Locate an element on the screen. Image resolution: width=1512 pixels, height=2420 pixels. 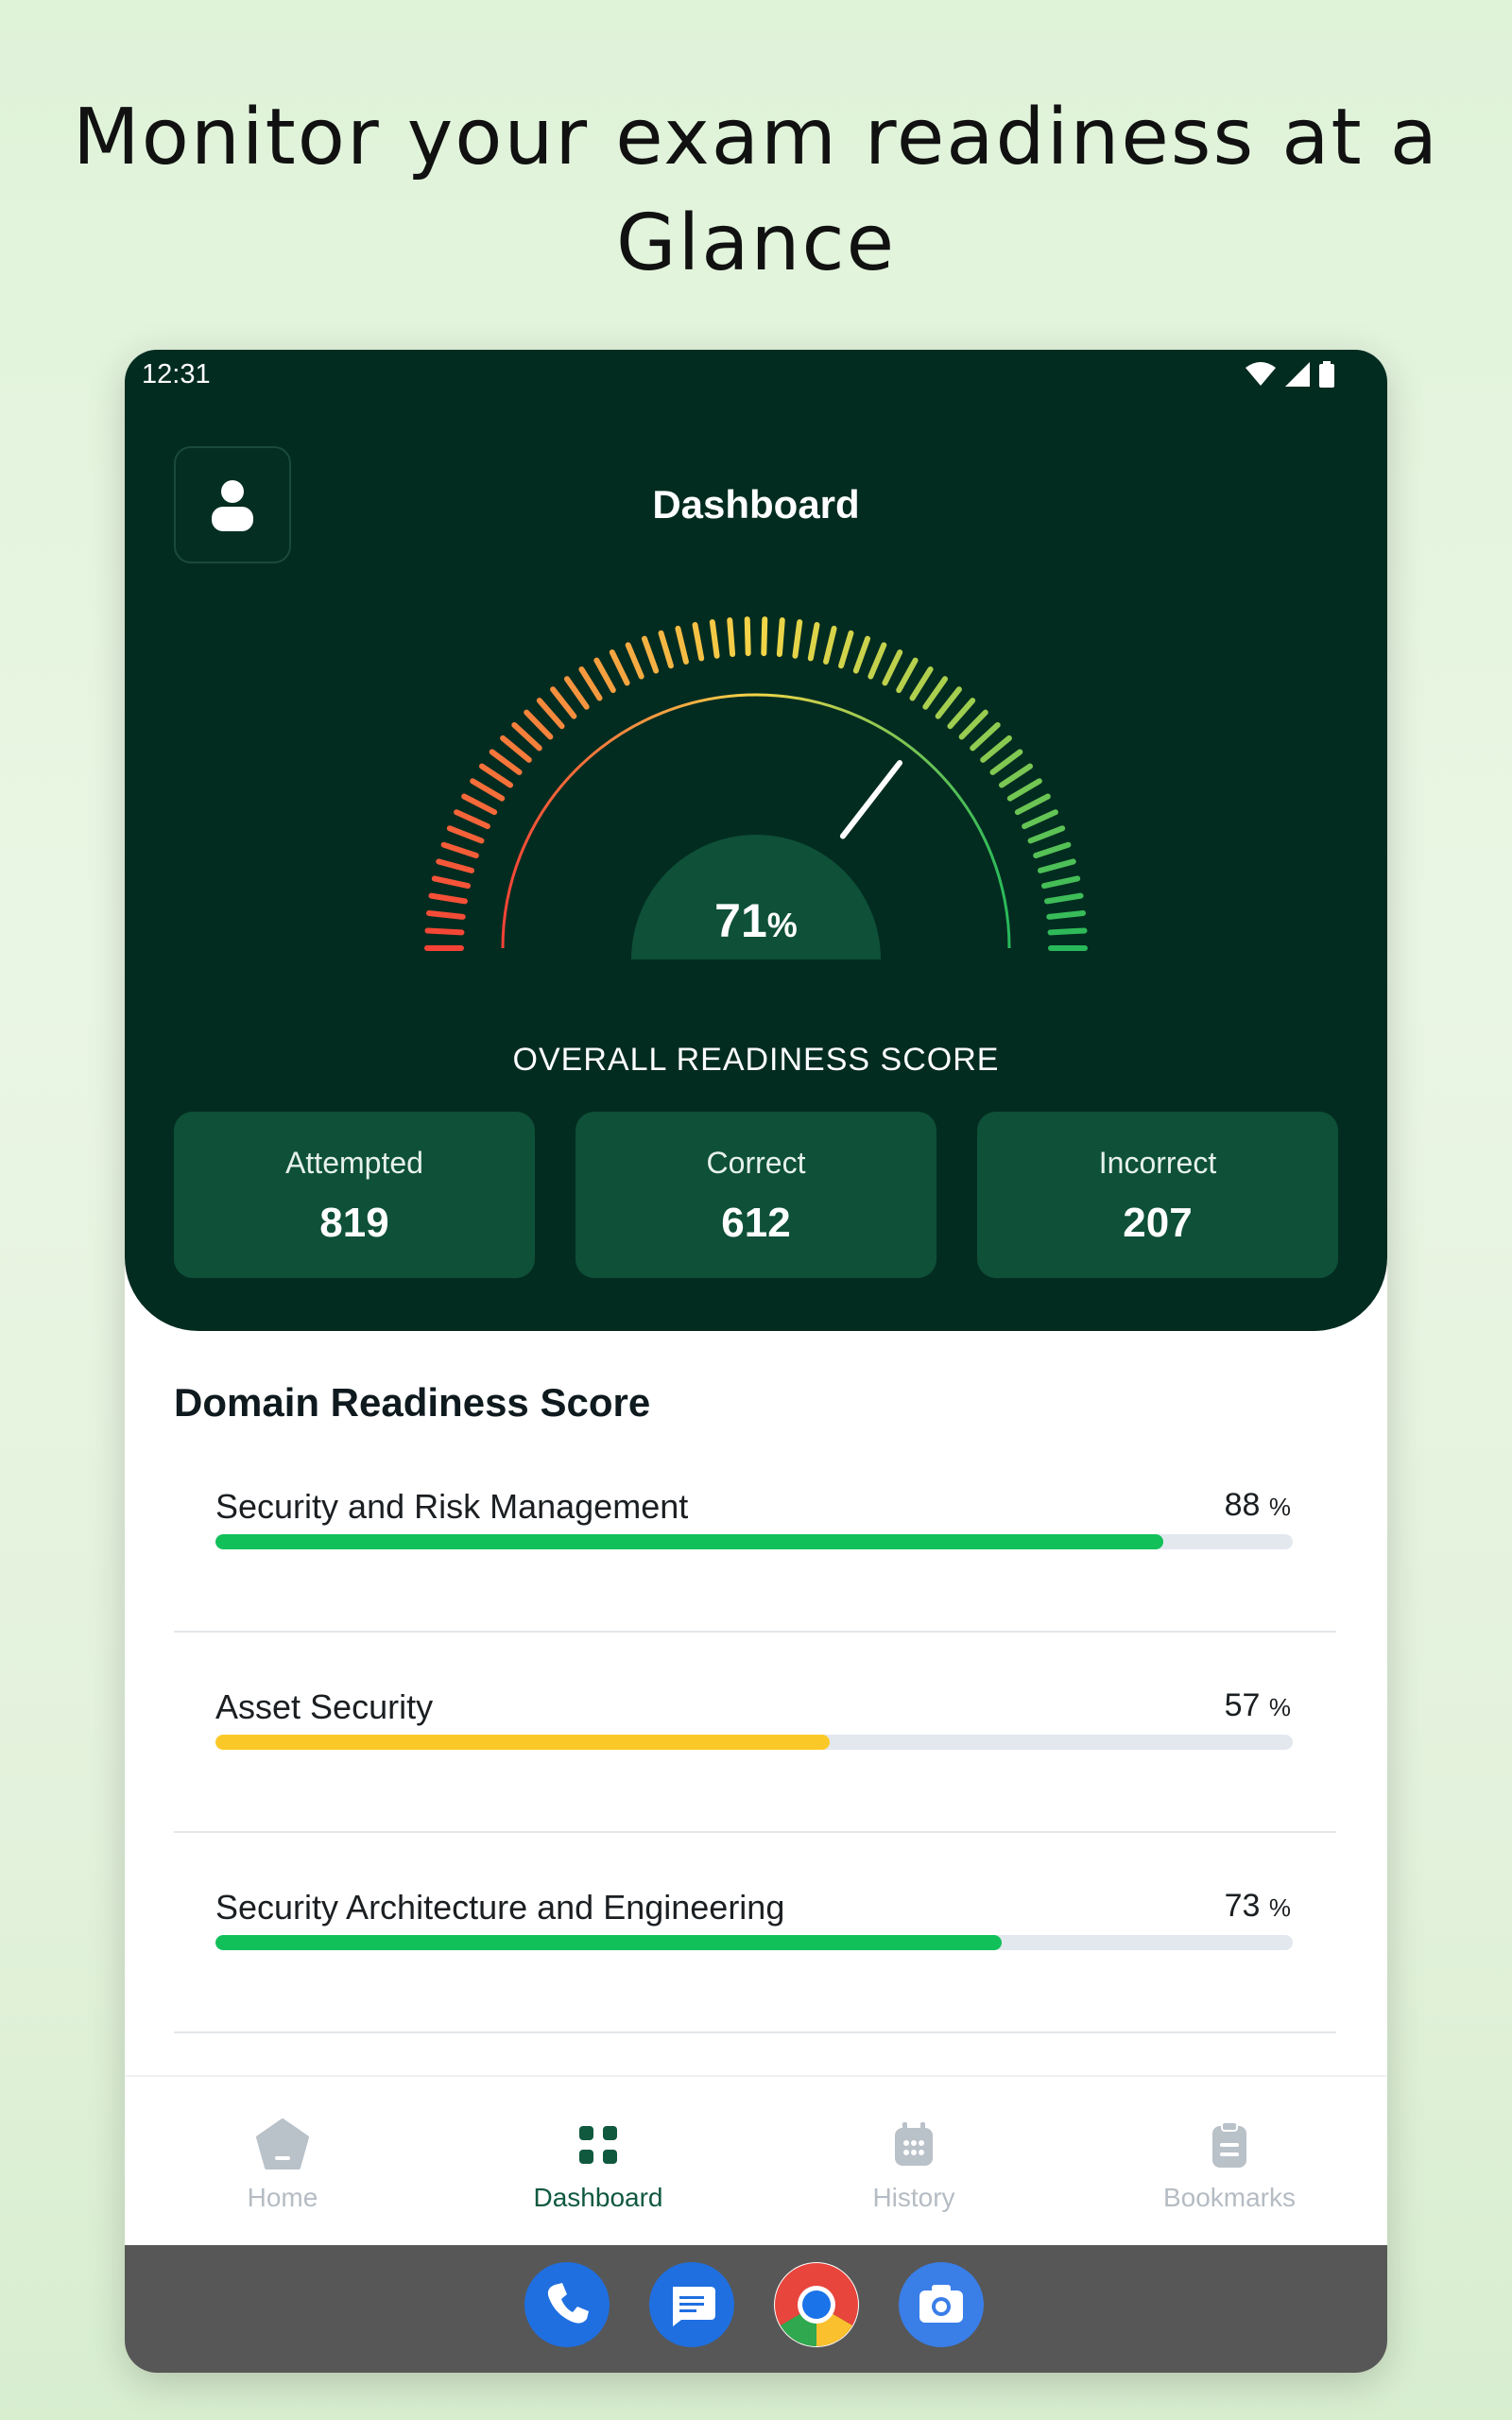
camera-app-icon is located at coordinates (941, 2304).